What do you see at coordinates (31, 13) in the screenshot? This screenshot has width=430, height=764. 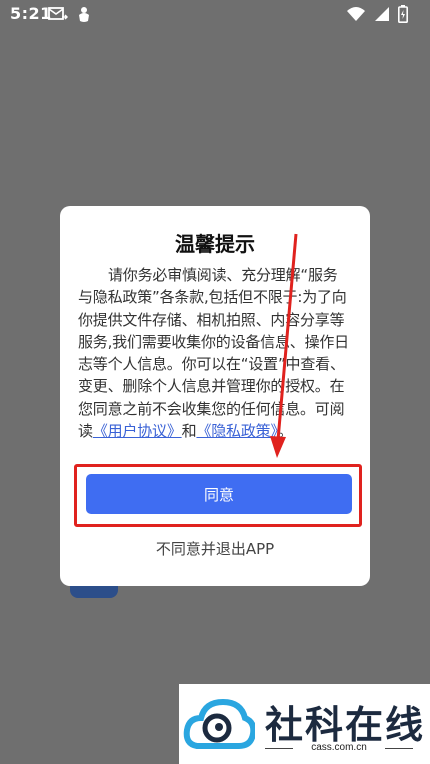 I see `status-time: 5:21` at bounding box center [31, 13].